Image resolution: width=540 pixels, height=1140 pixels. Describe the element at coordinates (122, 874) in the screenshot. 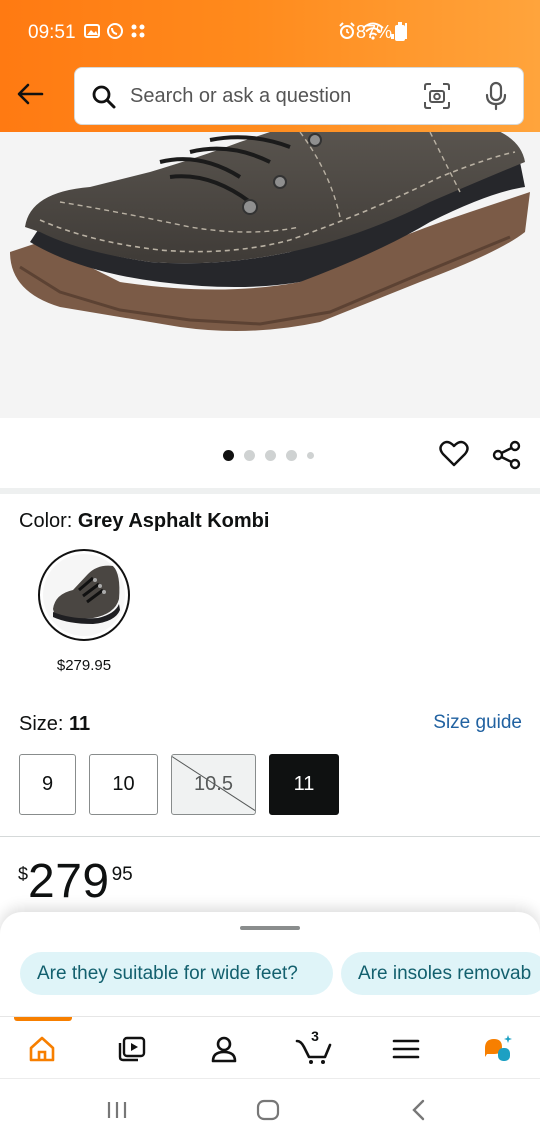

I see `price-fraction: 95` at that location.